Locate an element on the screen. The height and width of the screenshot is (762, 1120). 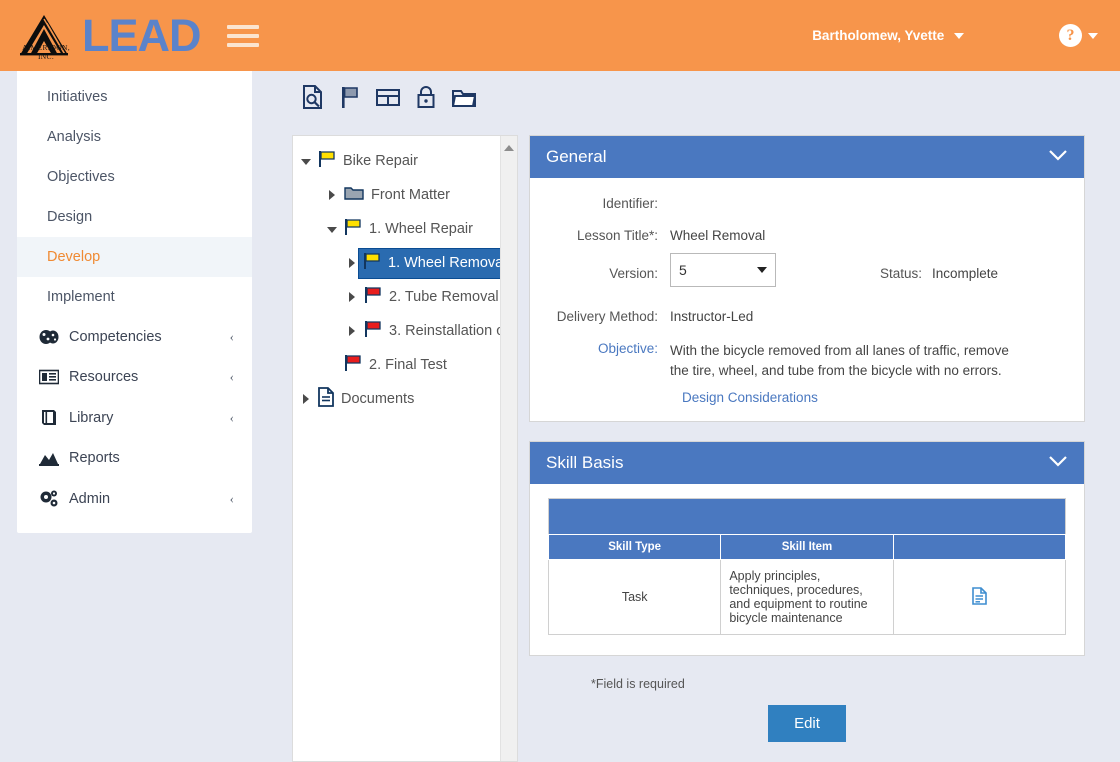
tree-node-final-test: 2. Final Test is located at coordinates (405, 365).